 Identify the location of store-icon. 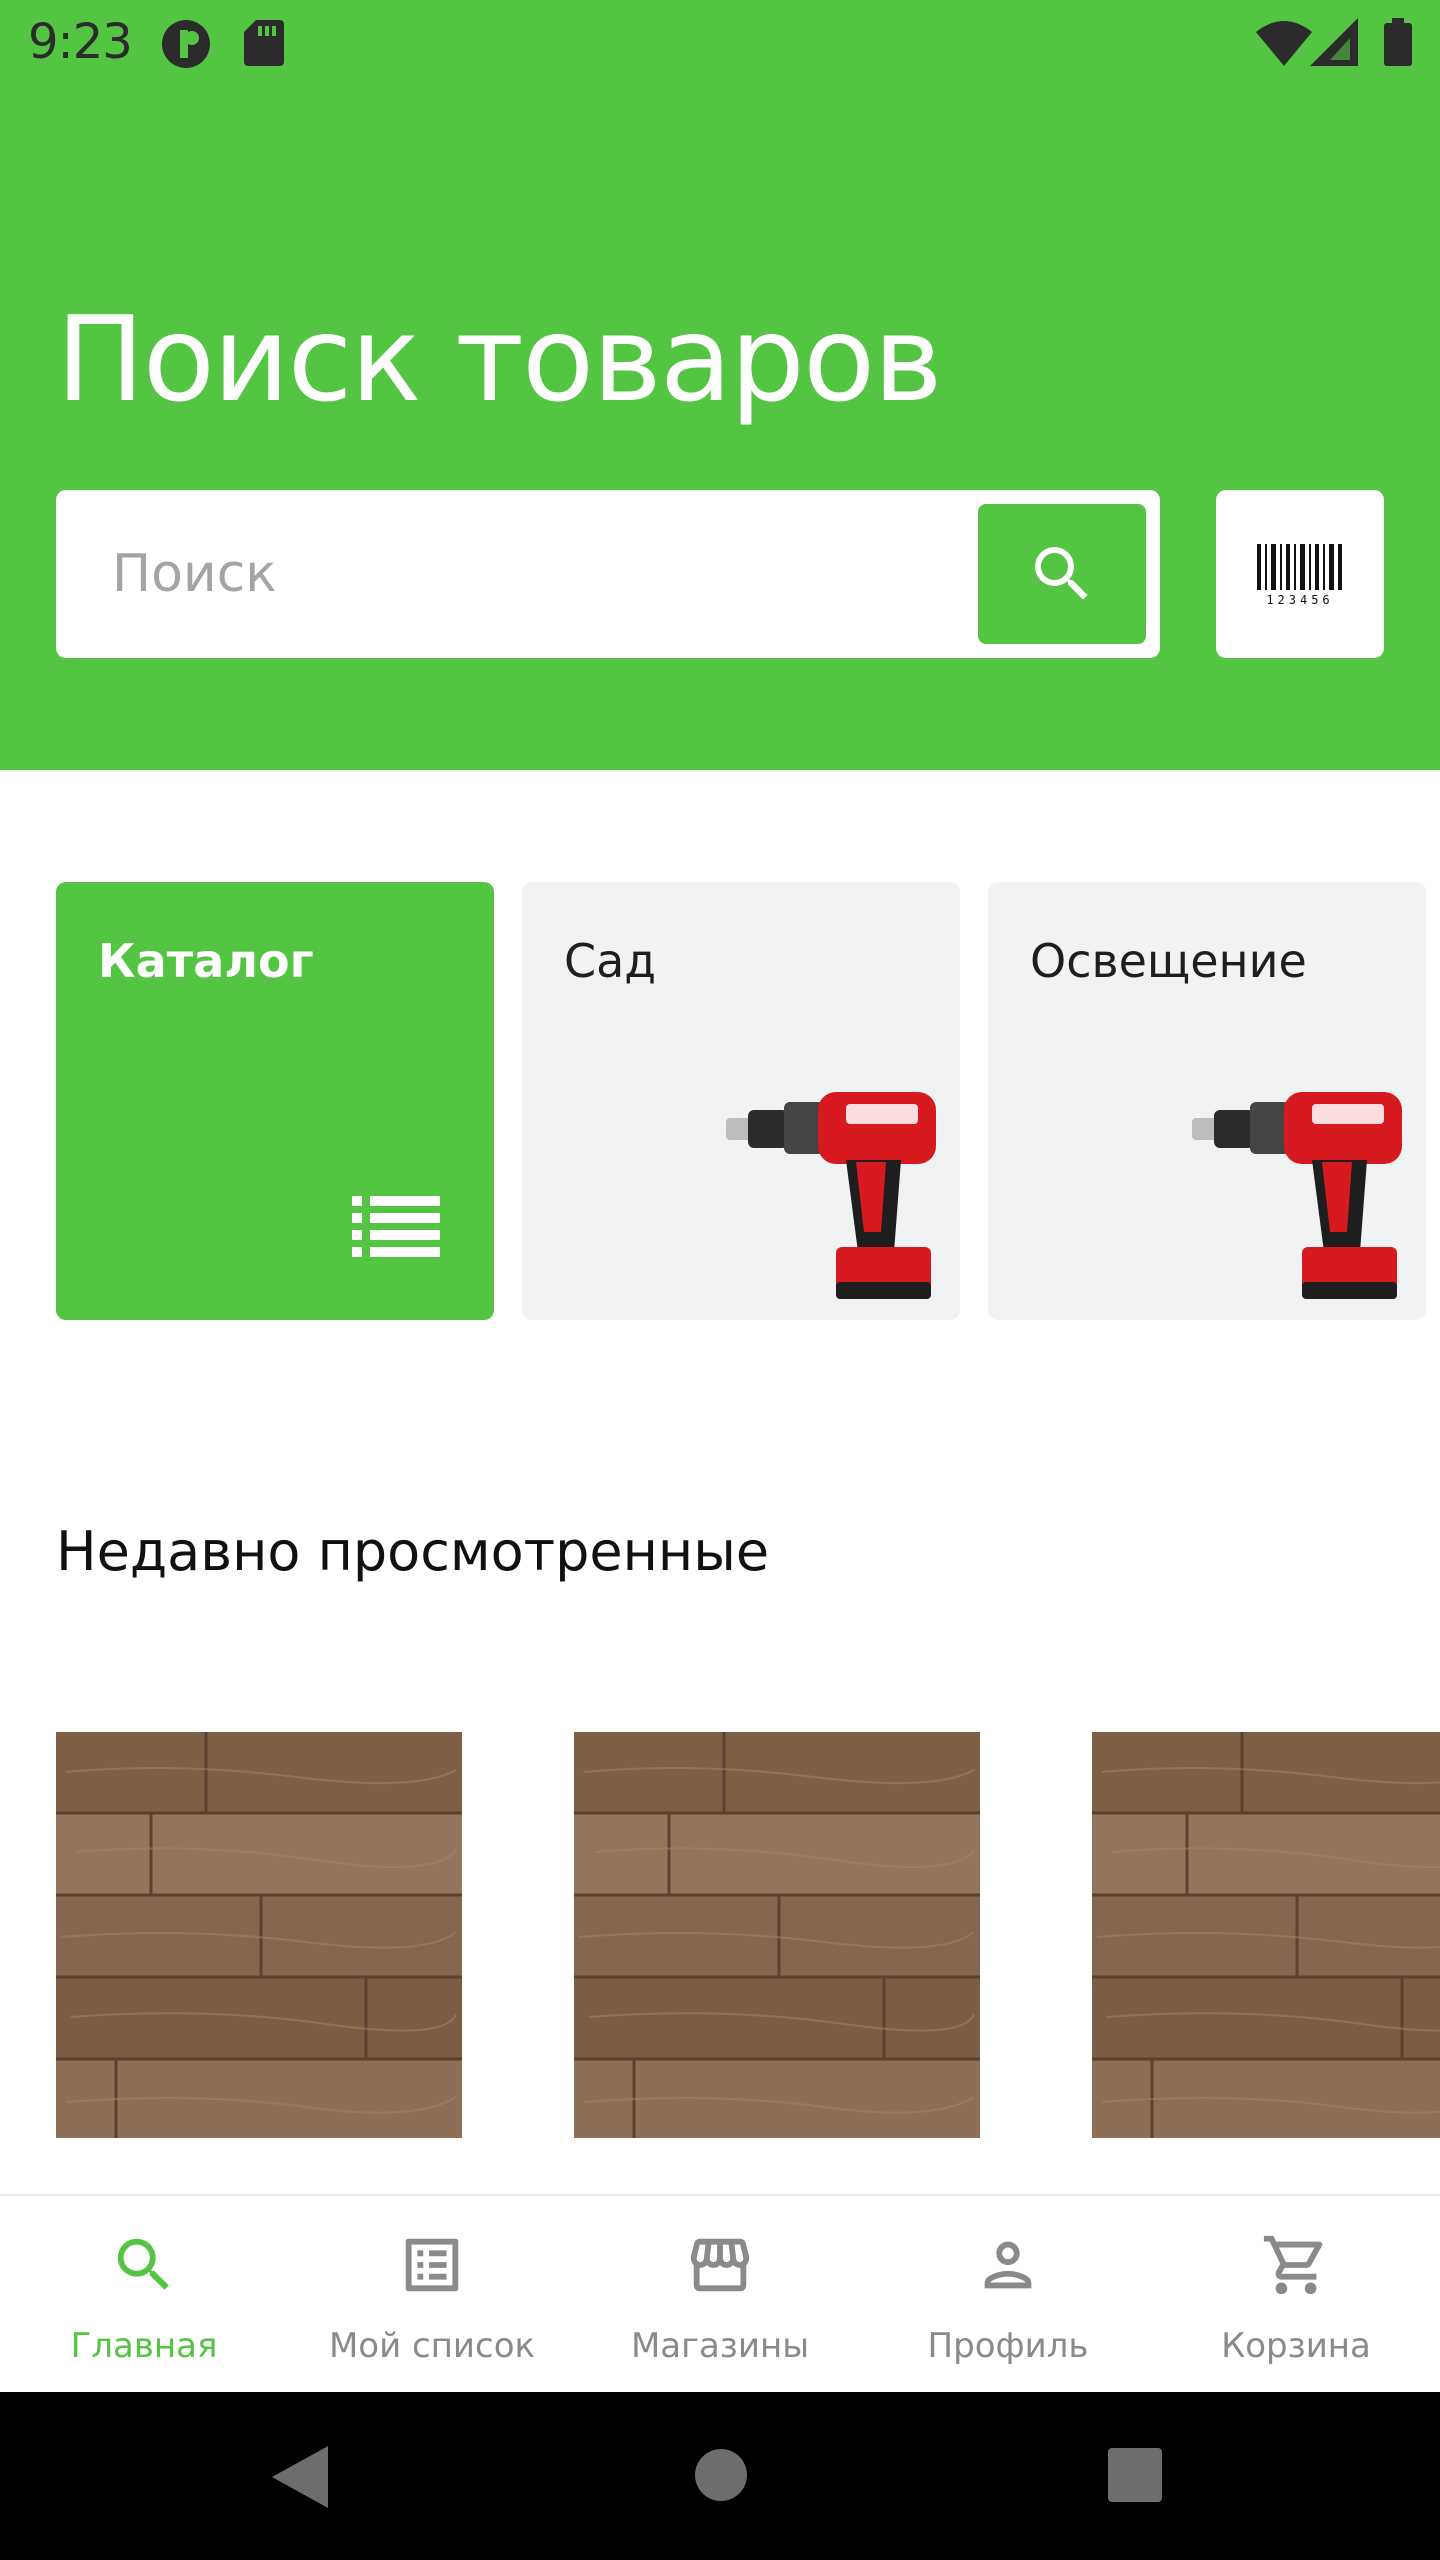
(720, 2265).